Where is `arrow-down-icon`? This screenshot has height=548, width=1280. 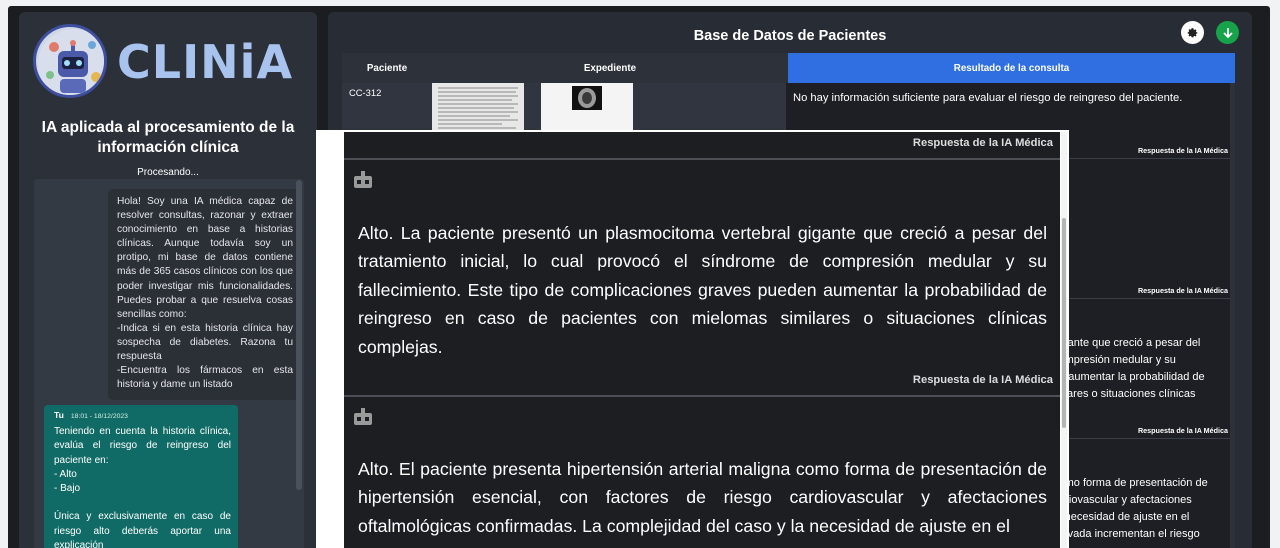
arrow-down-icon is located at coordinates (1227, 32).